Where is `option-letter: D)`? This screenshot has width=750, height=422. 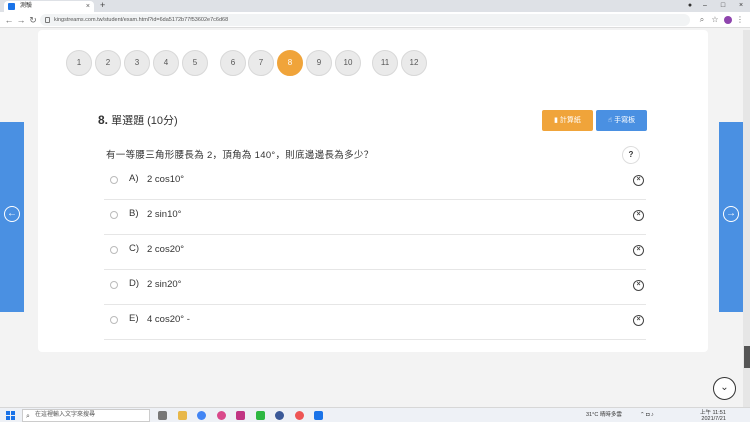
option-letter: D) is located at coordinates (134, 283).